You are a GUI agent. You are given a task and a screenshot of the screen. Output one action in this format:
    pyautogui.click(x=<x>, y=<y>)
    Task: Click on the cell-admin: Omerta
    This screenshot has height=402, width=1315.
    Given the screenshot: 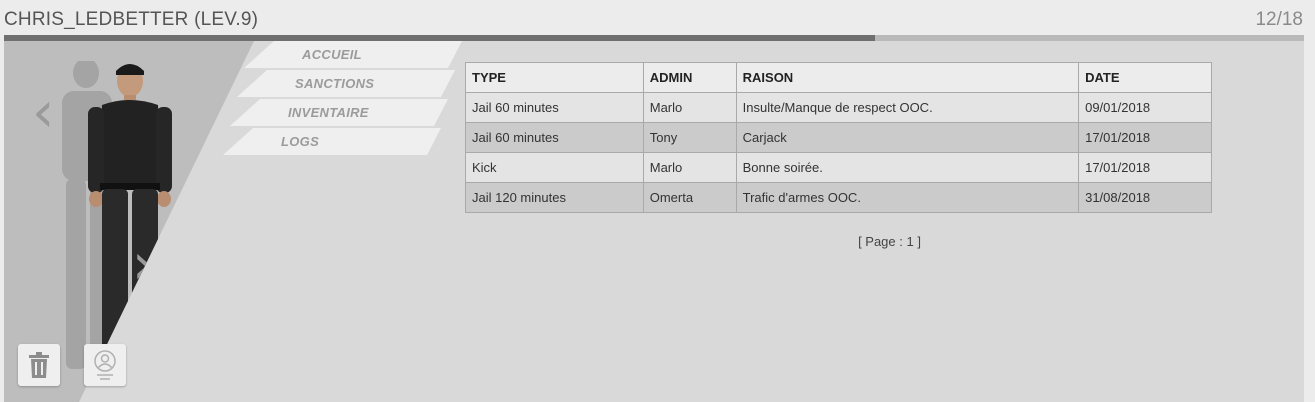 What is the action you would take?
    pyautogui.click(x=689, y=197)
    